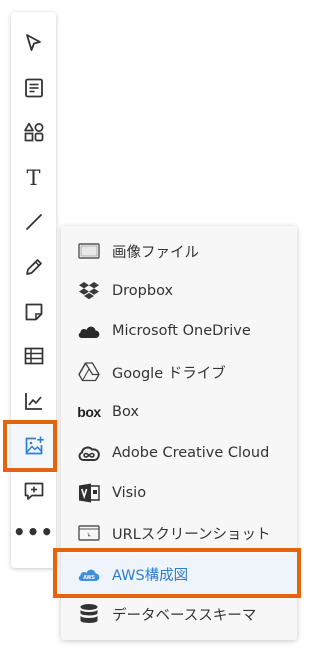 This screenshot has width=320, height=657. What do you see at coordinates (179, 372) in the screenshot?
I see `menu-item-google-drive: Google ドライブ` at bounding box center [179, 372].